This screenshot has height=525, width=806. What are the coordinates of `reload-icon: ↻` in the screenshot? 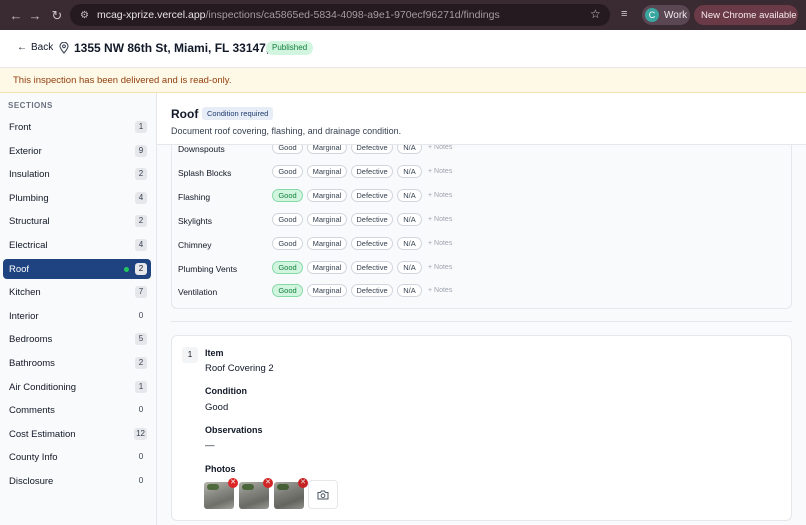 It's located at (57, 16).